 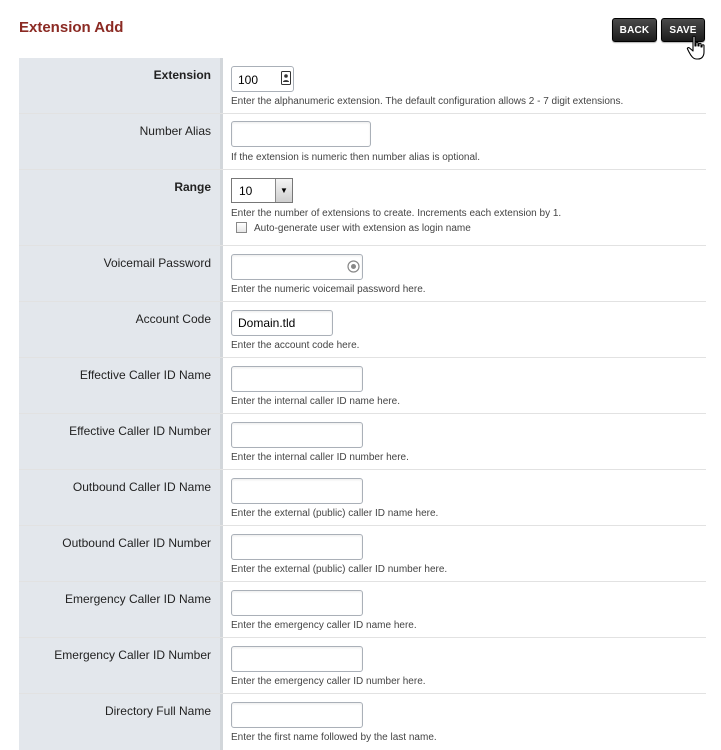 What do you see at coordinates (140, 431) in the screenshot?
I see `effective-caller-id-number-label: Effective Caller ID Number` at bounding box center [140, 431].